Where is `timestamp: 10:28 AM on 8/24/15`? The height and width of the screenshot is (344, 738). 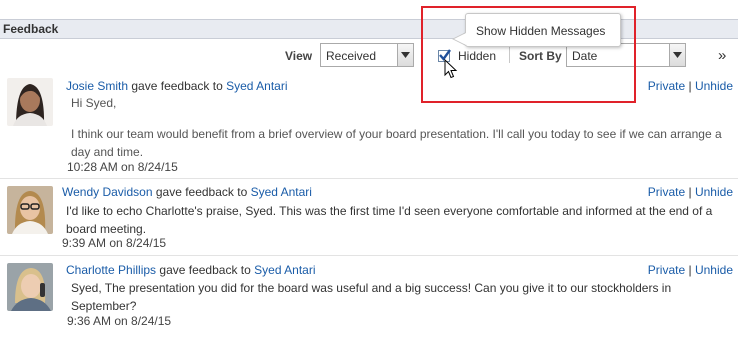
timestamp: 10:28 AM on 8/24/15 is located at coordinates (122, 167).